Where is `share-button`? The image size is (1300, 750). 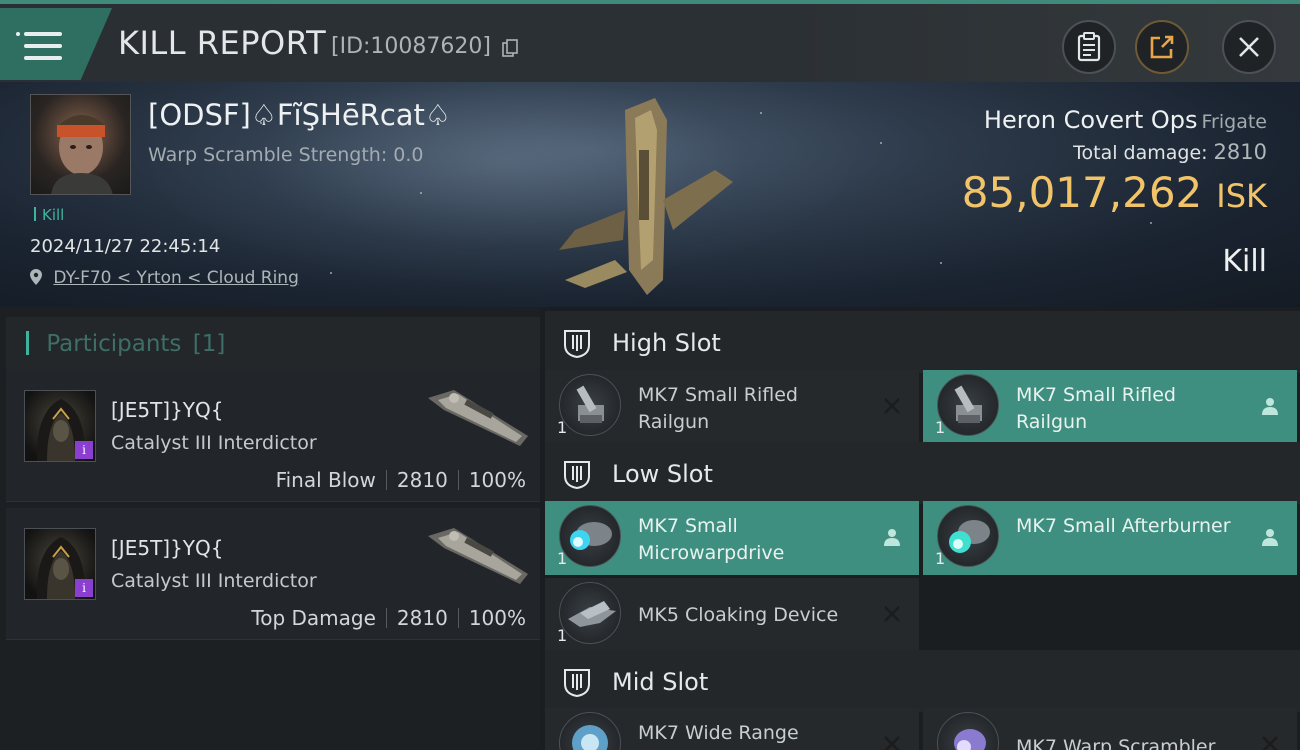 share-button is located at coordinates (1162, 47).